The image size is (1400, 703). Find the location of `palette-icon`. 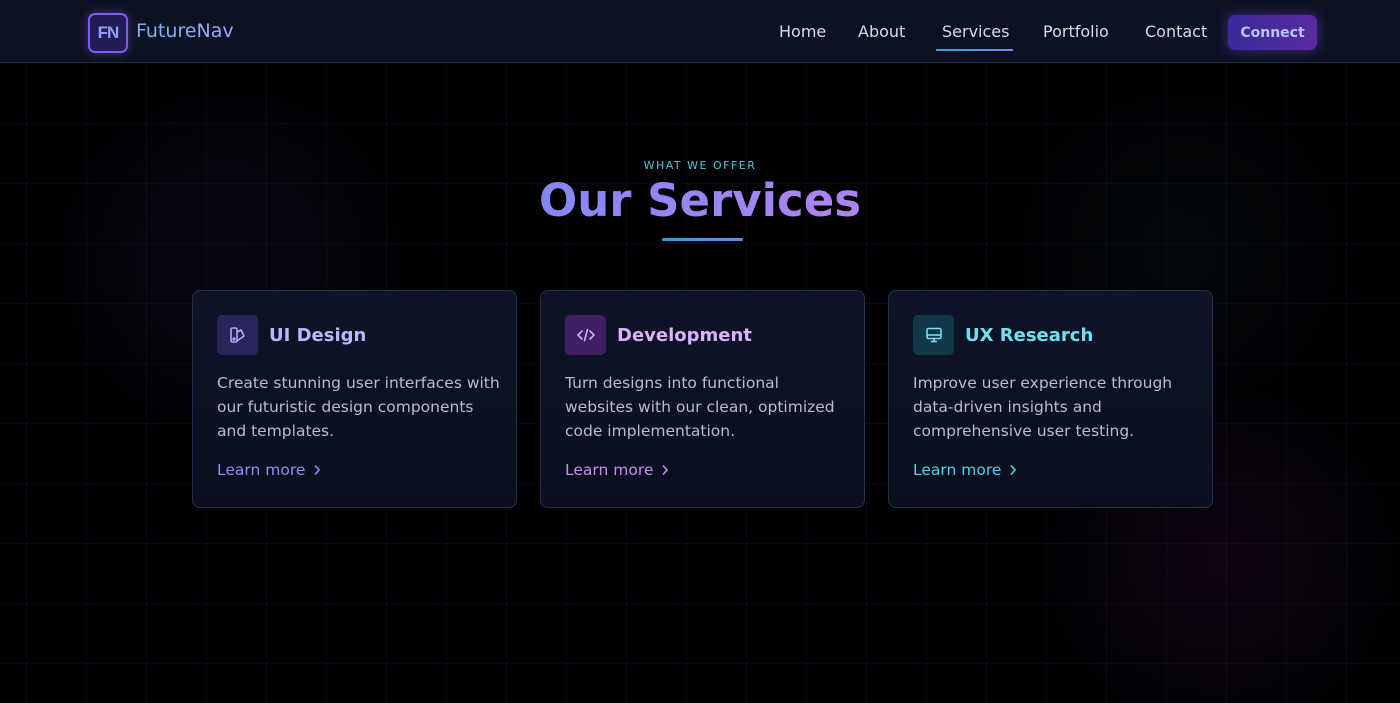

palette-icon is located at coordinates (237, 335).